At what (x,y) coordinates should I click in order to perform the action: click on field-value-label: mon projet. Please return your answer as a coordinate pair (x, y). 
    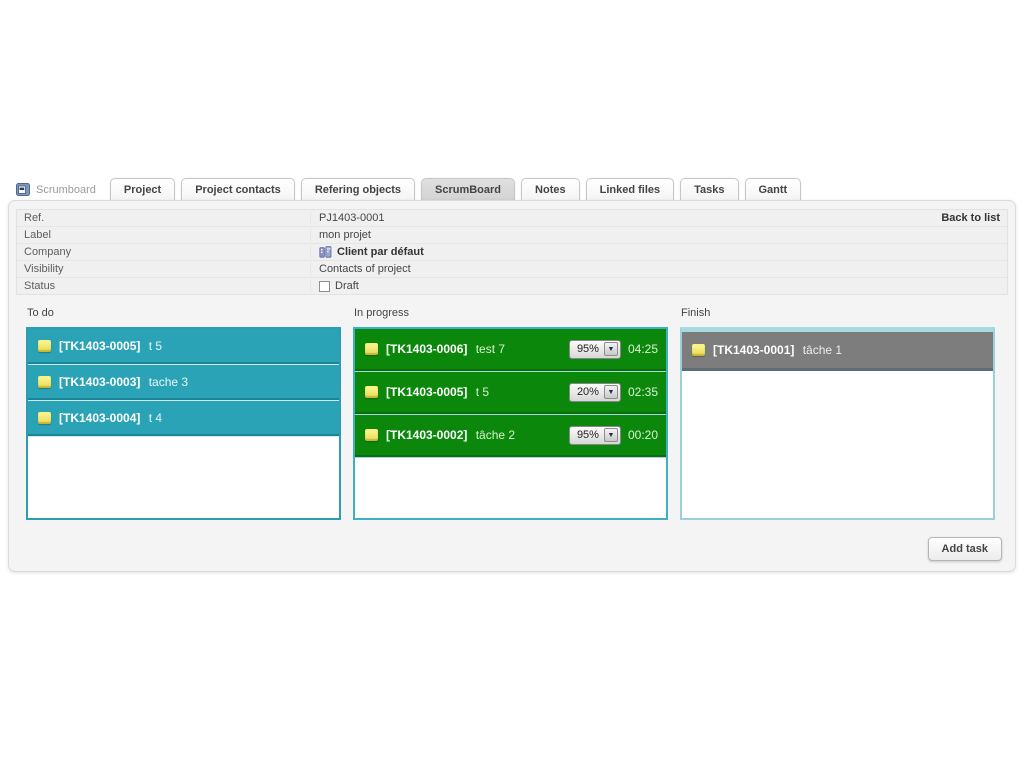
    Looking at the image, I should click on (345, 235).